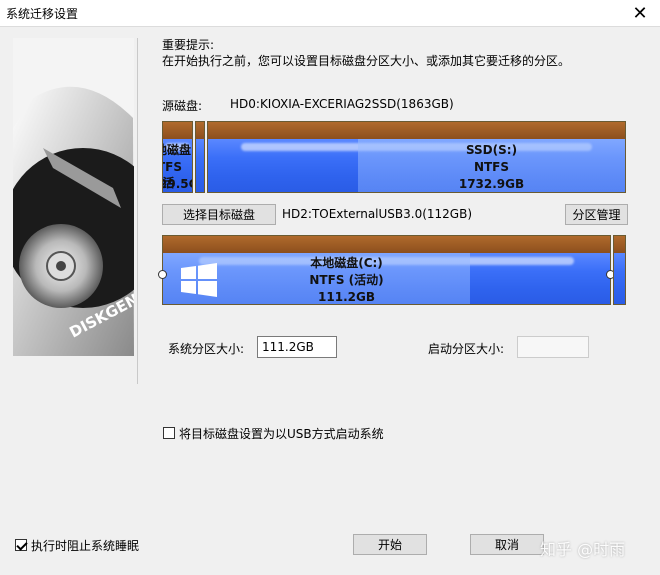 Image resolution: width=660 pixels, height=575 pixels. Describe the element at coordinates (342, 104) in the screenshot. I see `source-disk-name: HD0:KIOXIA-EXCERIAG2SSD(1863GB)` at that location.